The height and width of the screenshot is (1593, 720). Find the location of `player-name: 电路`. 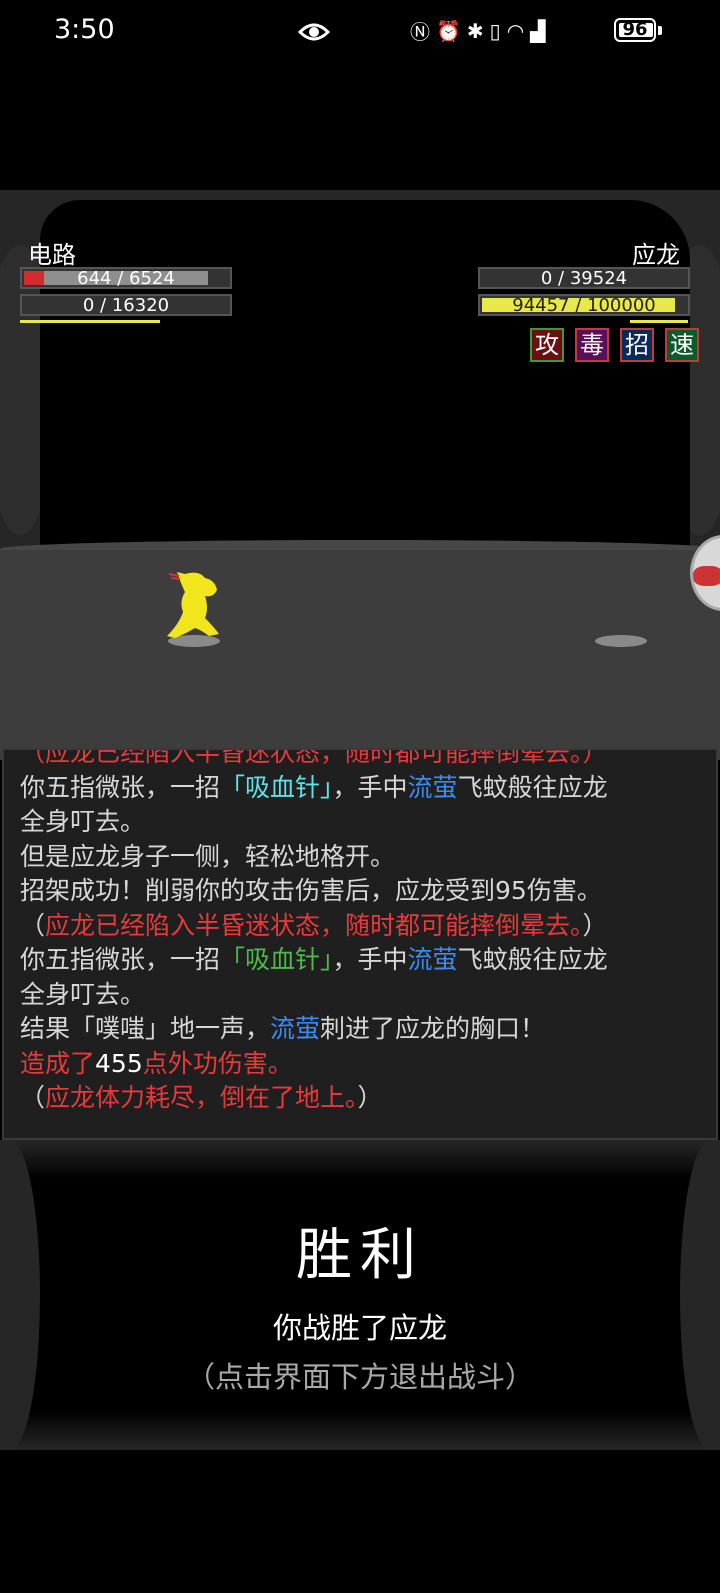

player-name: 电路 is located at coordinates (52, 255).